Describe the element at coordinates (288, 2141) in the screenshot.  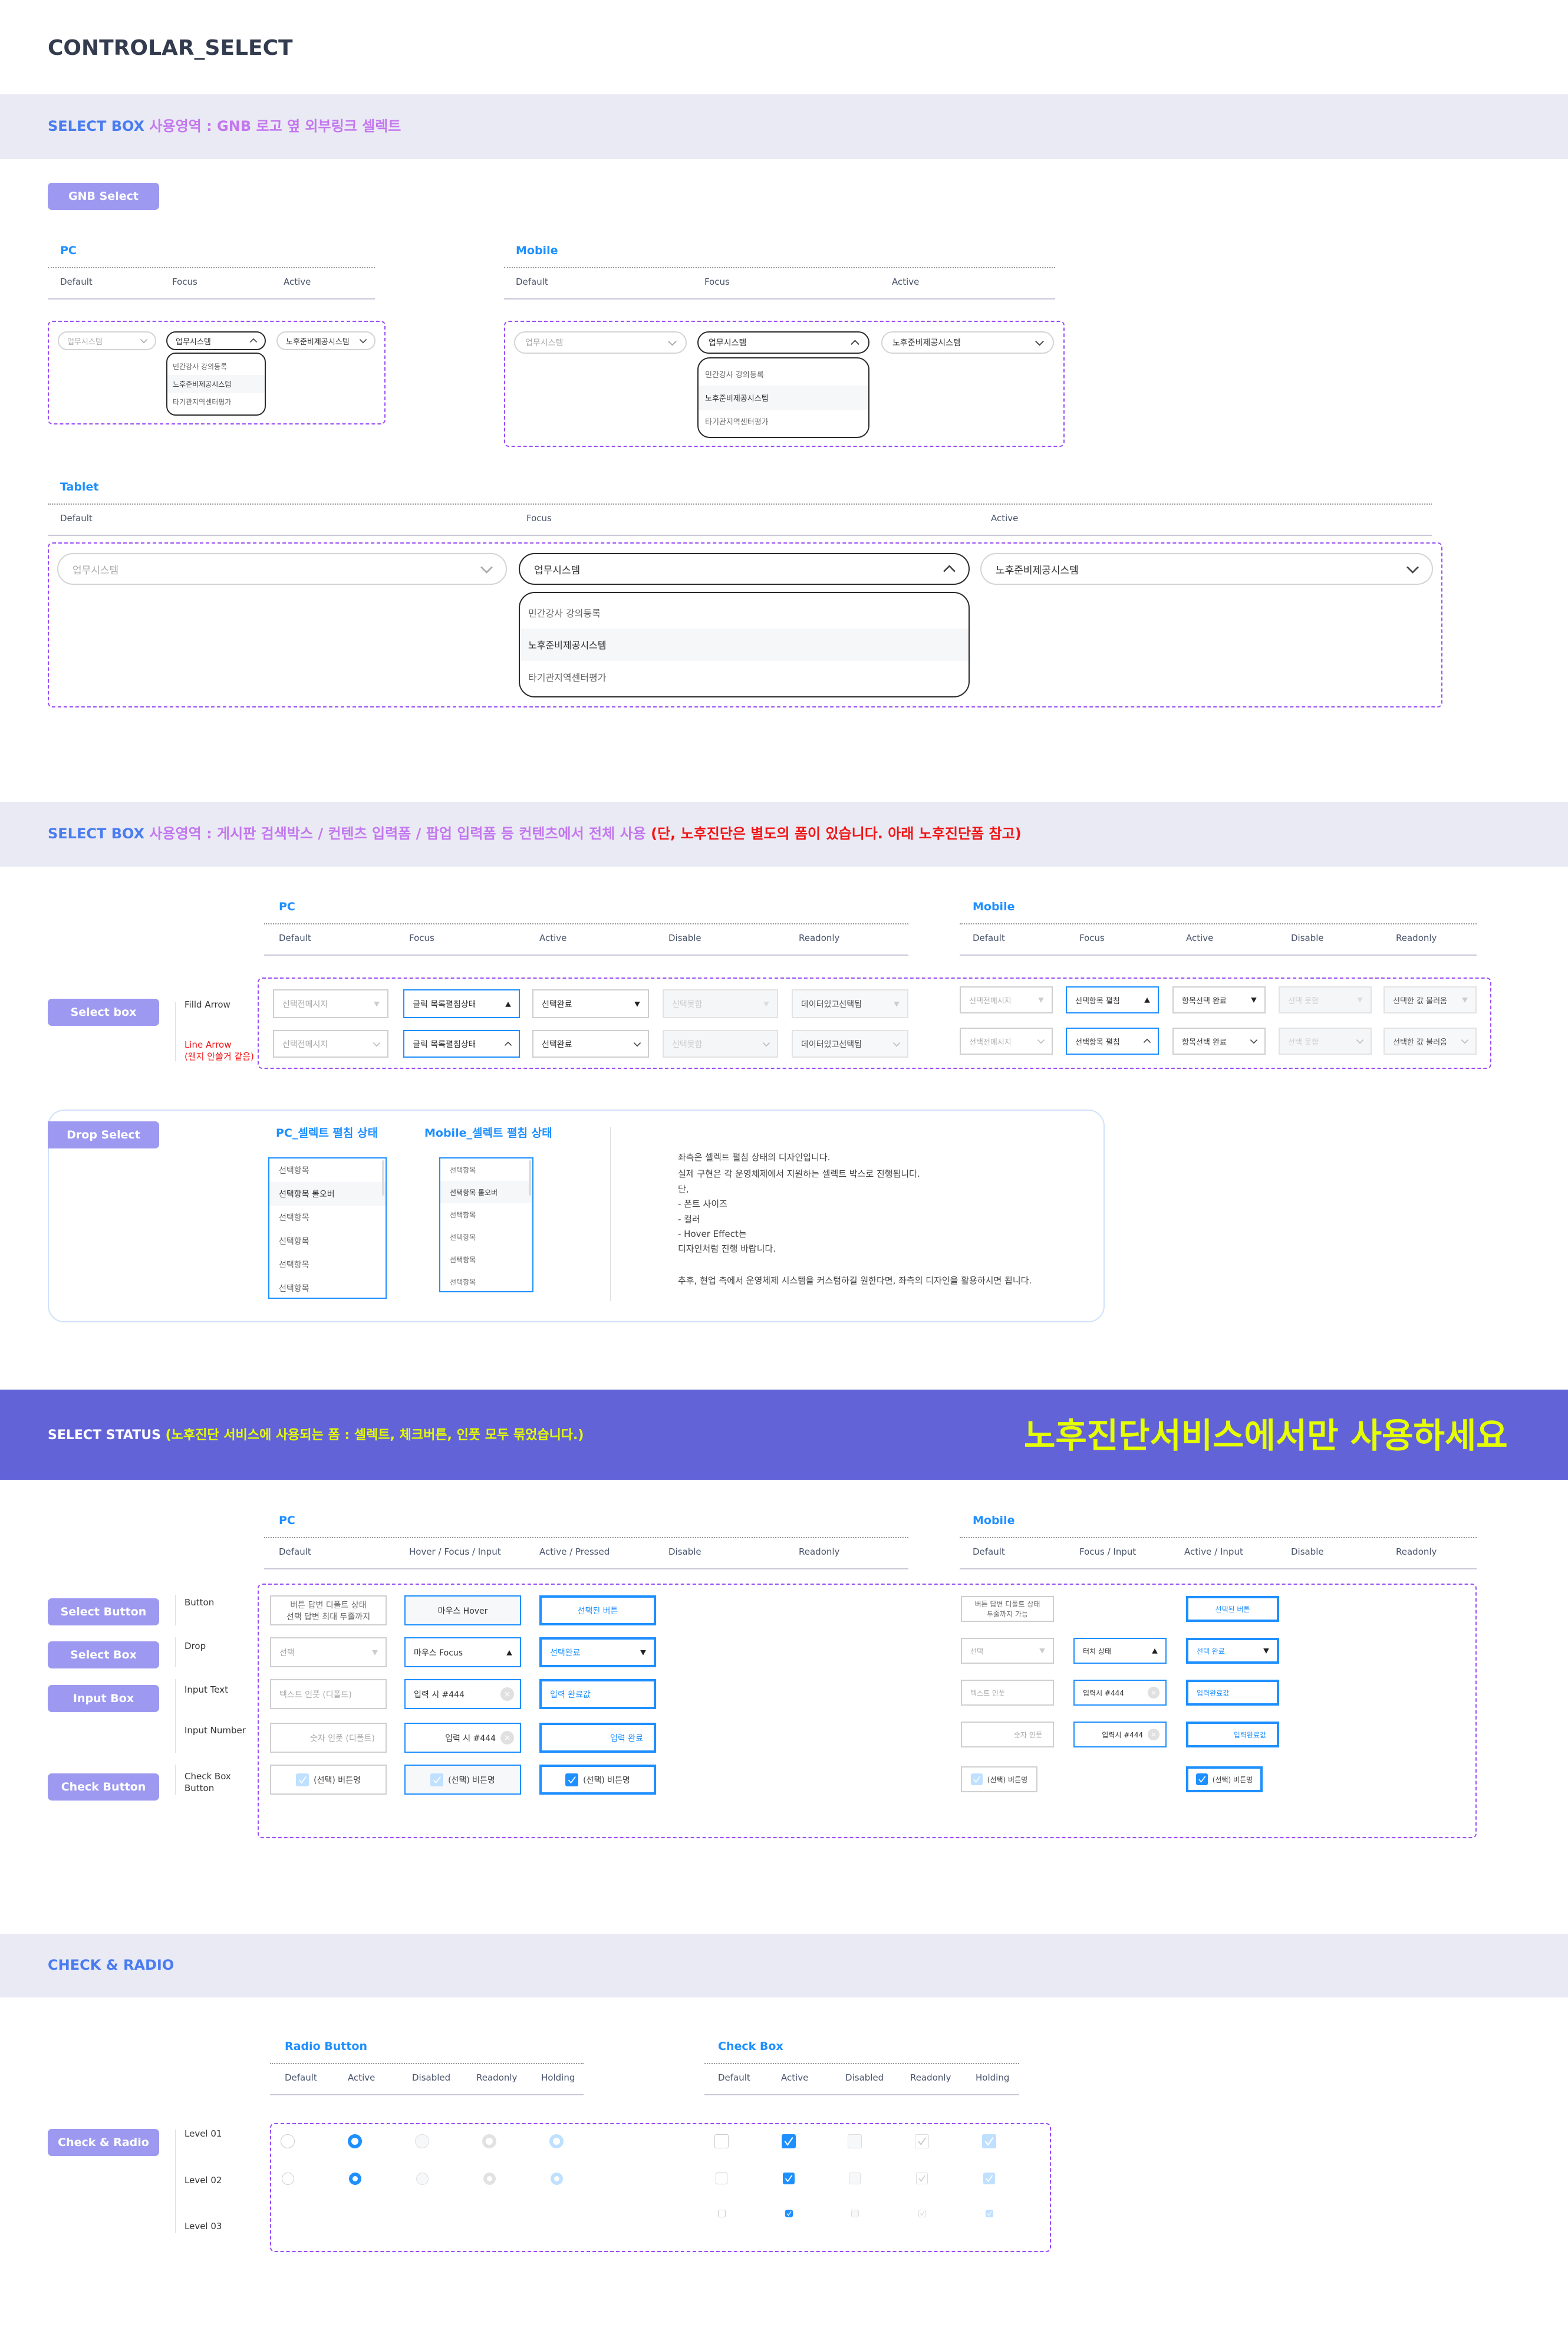
I see `radio-default` at that location.